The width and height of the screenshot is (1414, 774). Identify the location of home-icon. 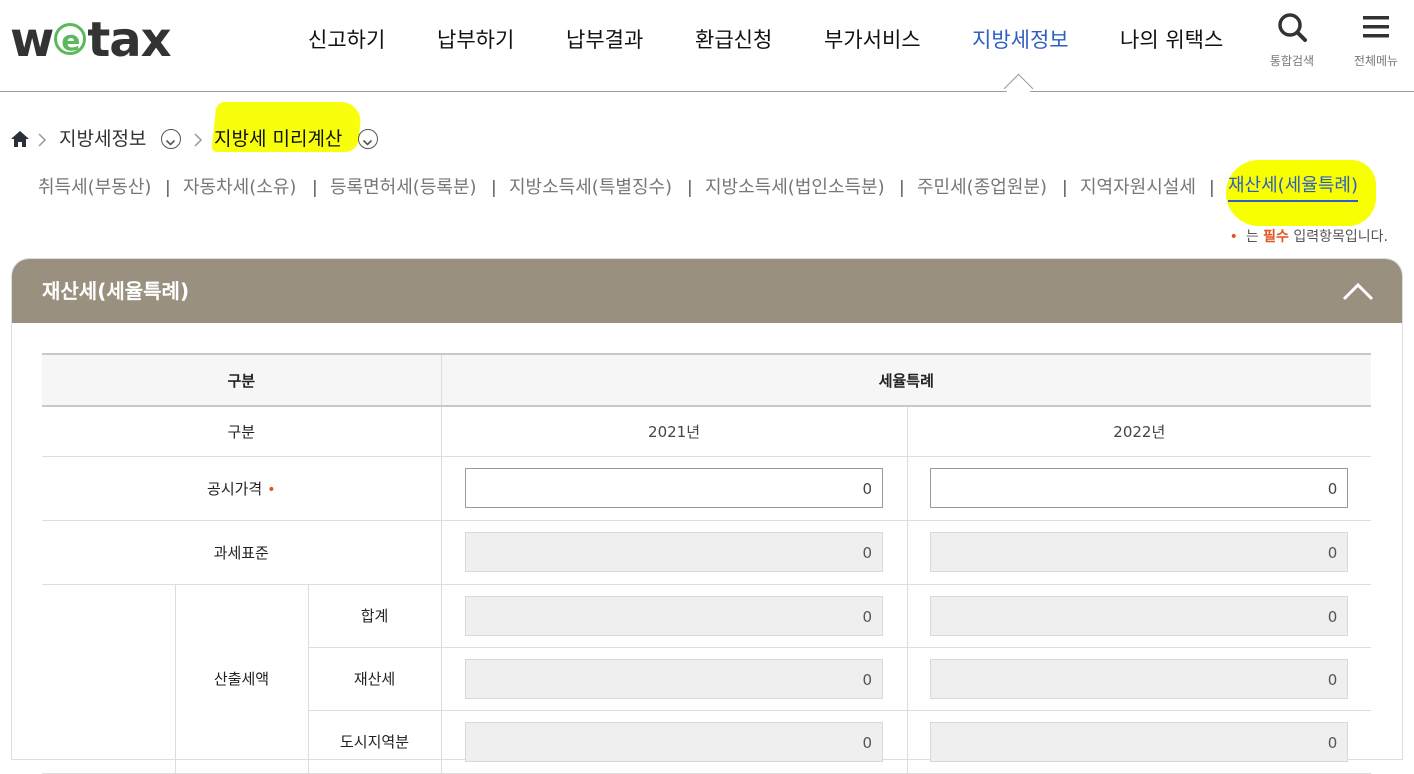
(20, 139).